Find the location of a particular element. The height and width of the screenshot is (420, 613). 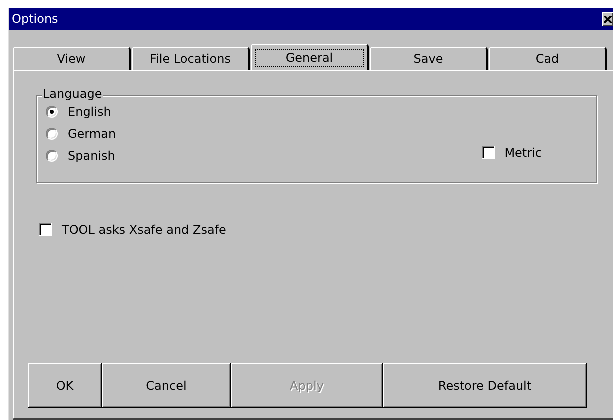

tab: Cad is located at coordinates (548, 58).